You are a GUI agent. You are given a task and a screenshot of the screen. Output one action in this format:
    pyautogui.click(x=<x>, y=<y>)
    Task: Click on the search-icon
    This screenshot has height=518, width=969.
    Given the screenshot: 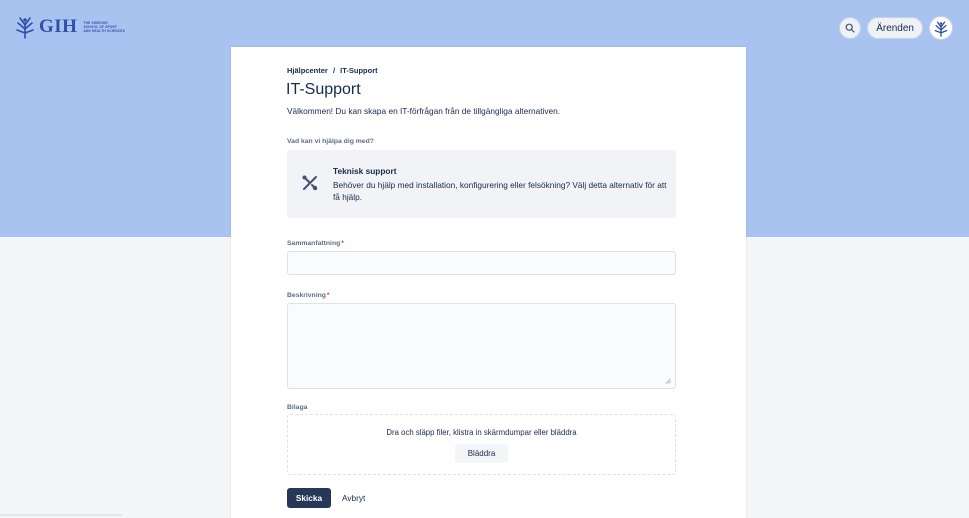 What is the action you would take?
    pyautogui.click(x=850, y=28)
    